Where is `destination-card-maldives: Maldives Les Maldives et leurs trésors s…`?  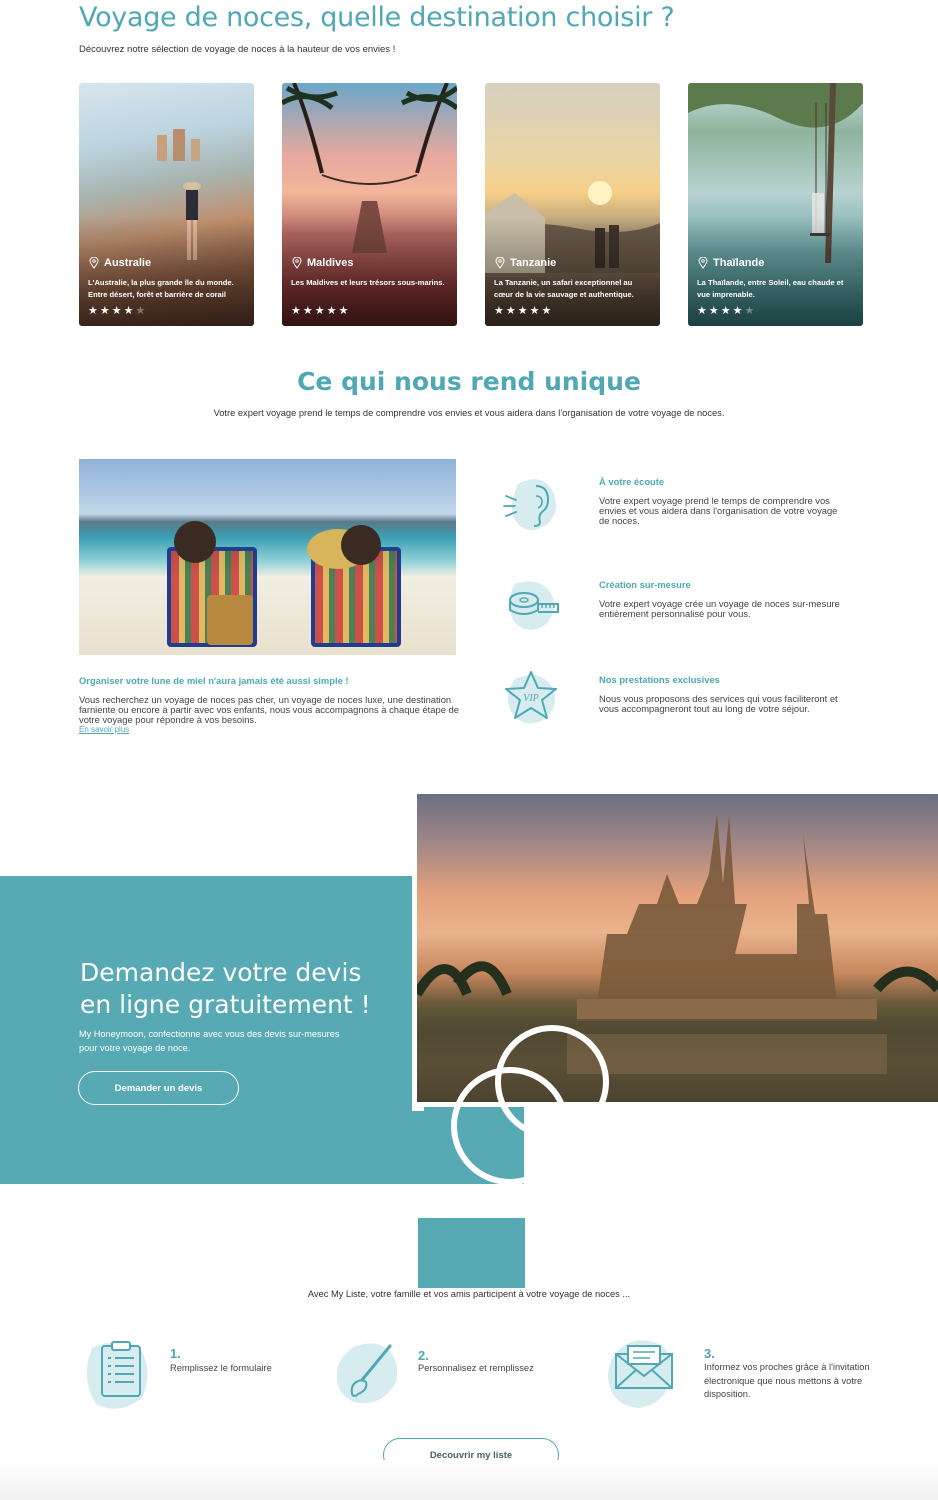
destination-card-maldives: Maldives Les Maldives et leurs trésors s… is located at coordinates (369, 204).